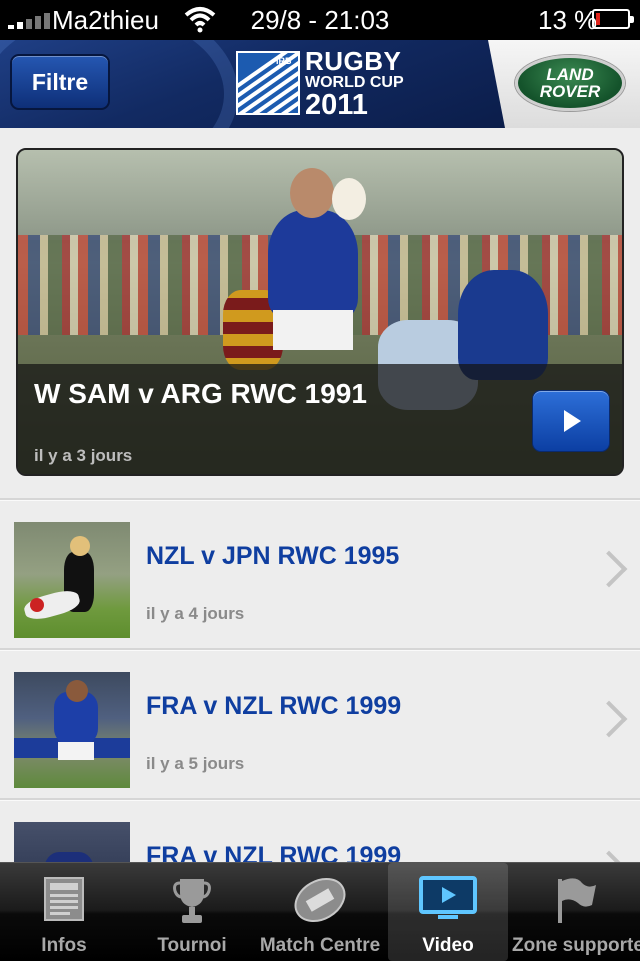 The image size is (640, 961). I want to click on tab-label: Infos, so click(64, 945).